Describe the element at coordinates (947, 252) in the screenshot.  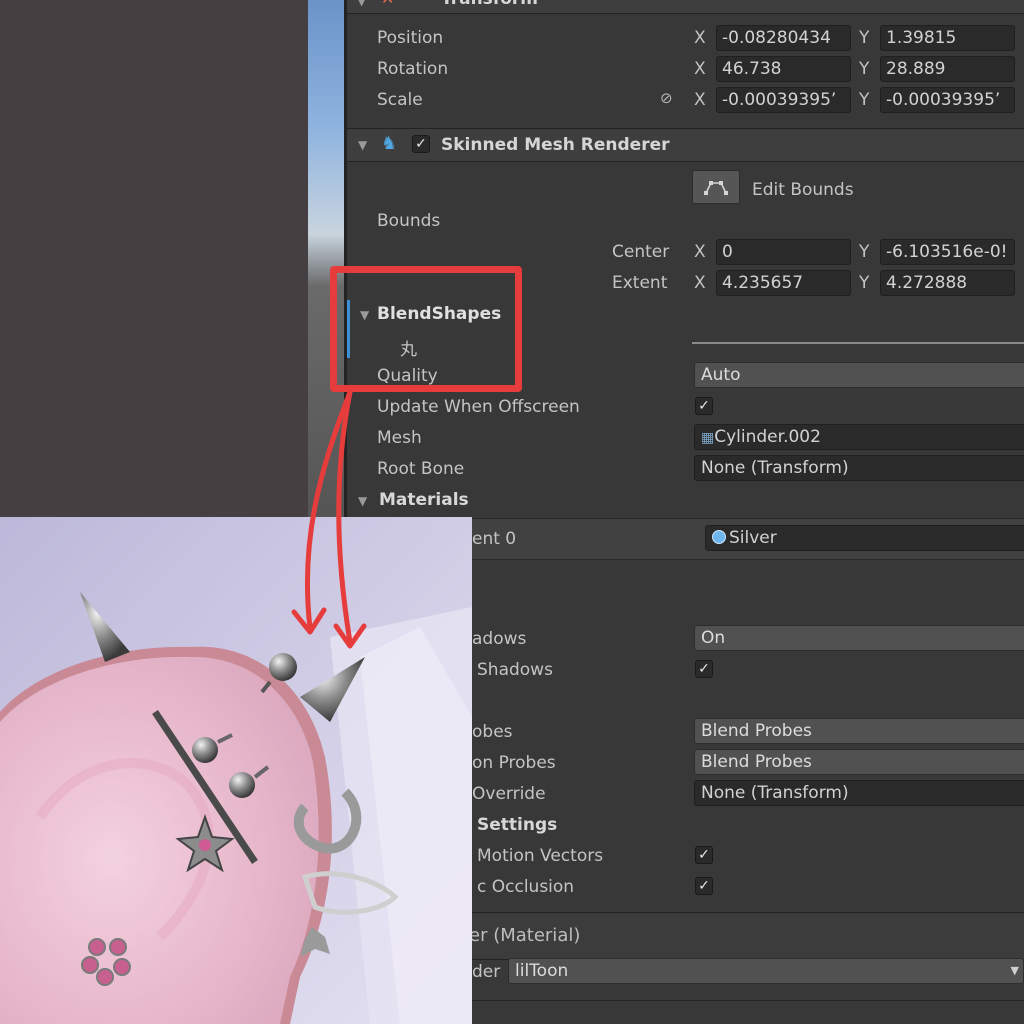
I see `center-y-field: -6.103516e-0!` at that location.